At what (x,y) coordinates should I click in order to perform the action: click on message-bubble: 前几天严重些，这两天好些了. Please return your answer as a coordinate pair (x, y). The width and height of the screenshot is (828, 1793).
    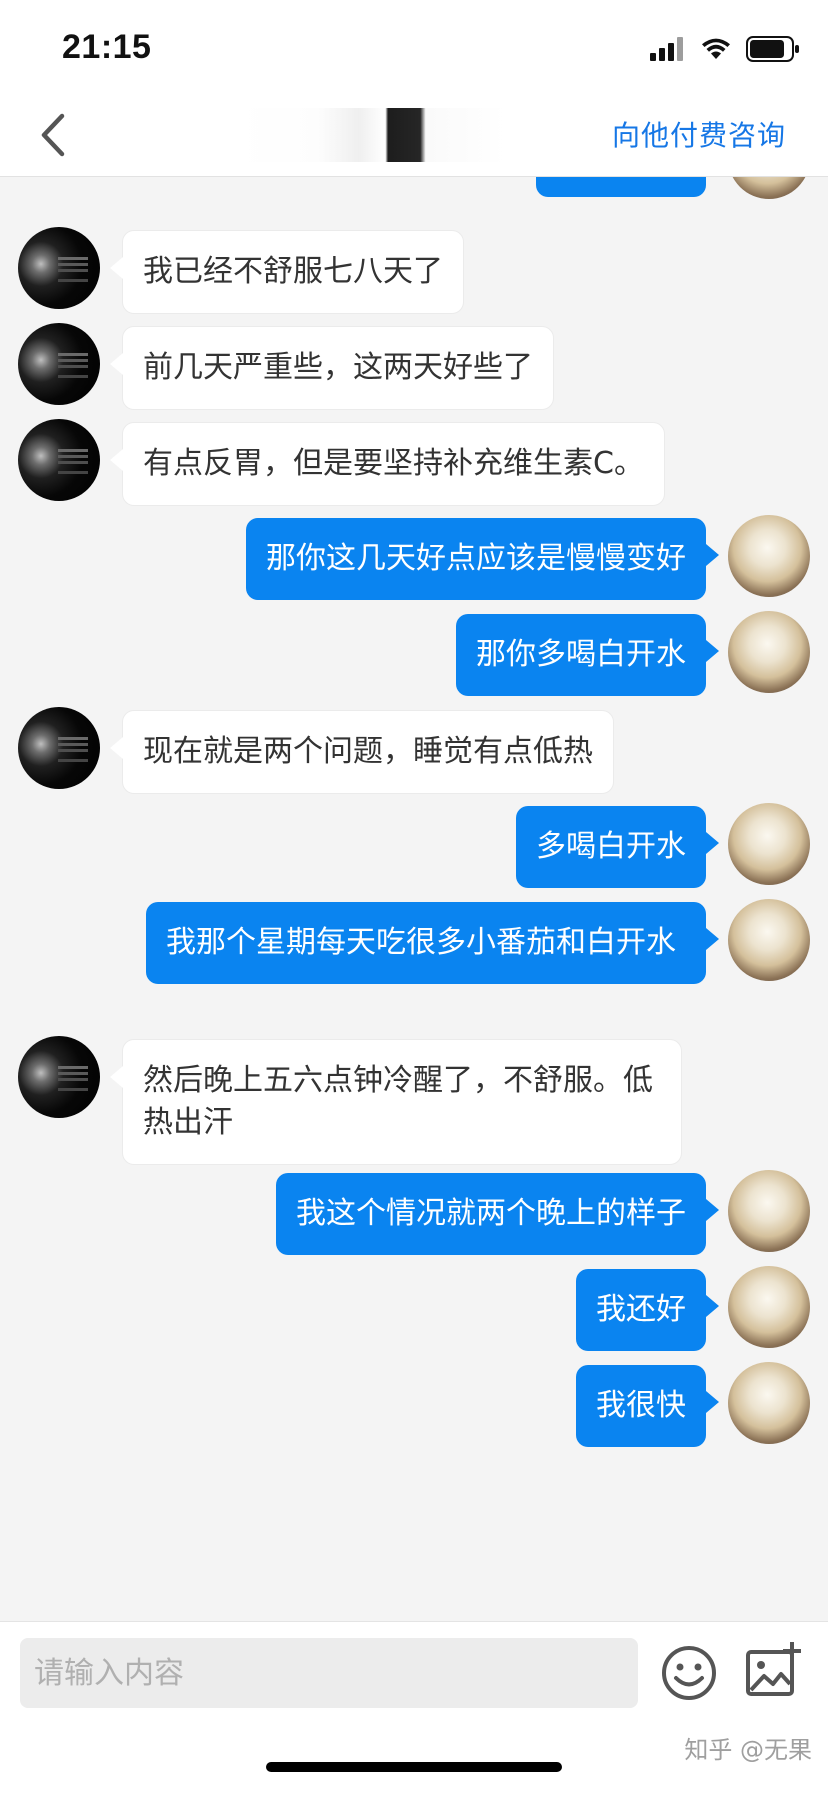
    Looking at the image, I should click on (332, 368).